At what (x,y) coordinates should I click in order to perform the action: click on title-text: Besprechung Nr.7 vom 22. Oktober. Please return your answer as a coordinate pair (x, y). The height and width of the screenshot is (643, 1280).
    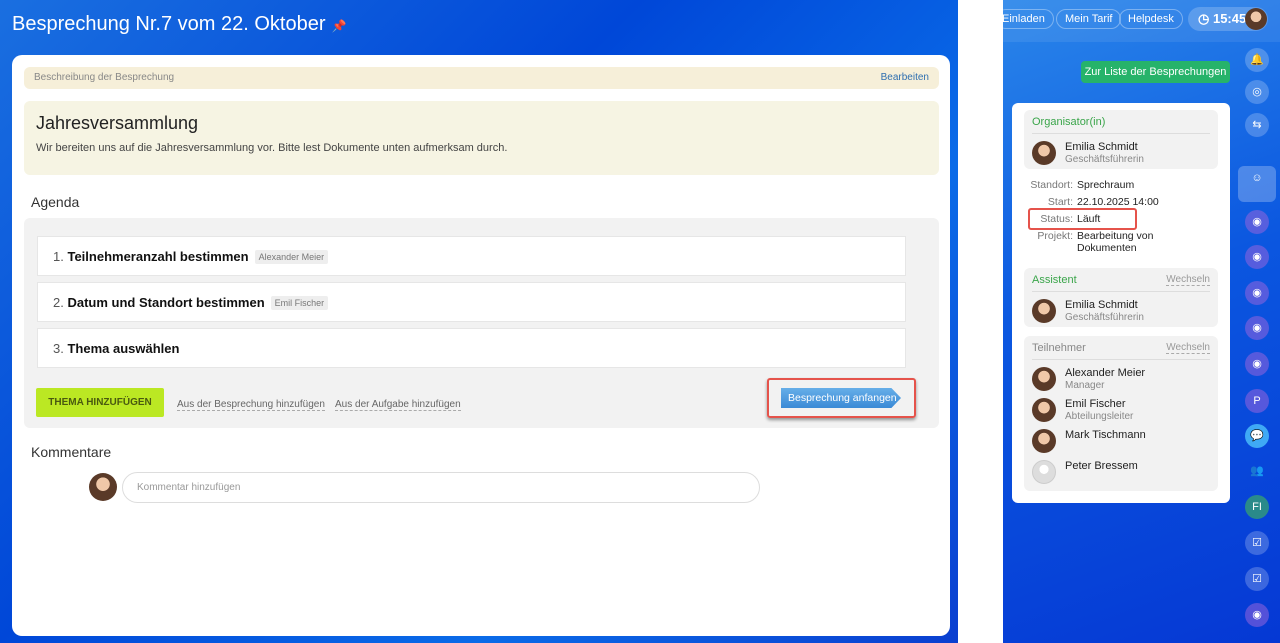
    Looking at the image, I should click on (169, 24).